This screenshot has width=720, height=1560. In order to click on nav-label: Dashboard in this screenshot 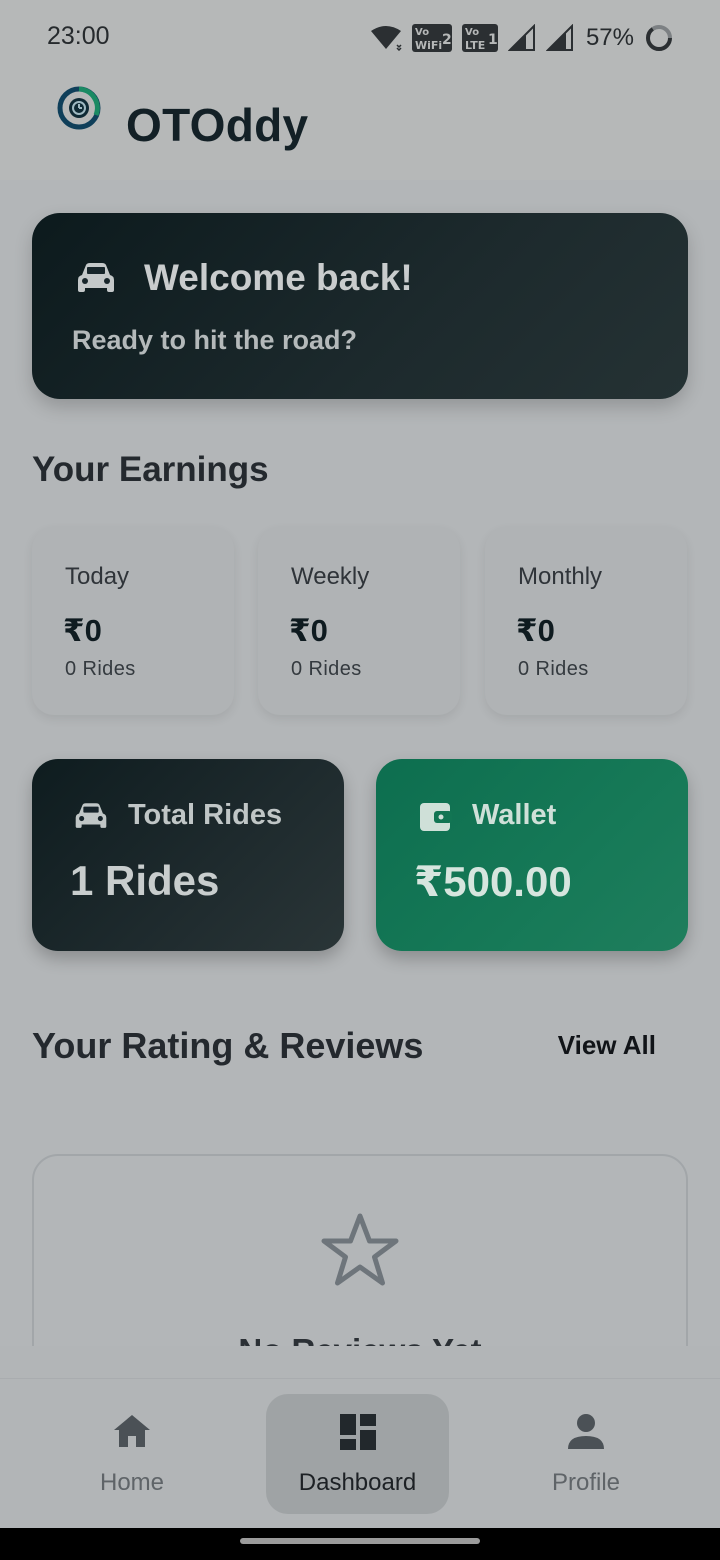, I will do `click(357, 1482)`.